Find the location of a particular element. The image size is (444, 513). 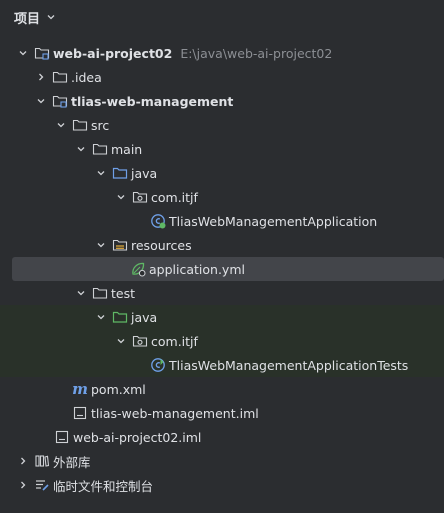

tree-item-main: main is located at coordinates (222, 149).